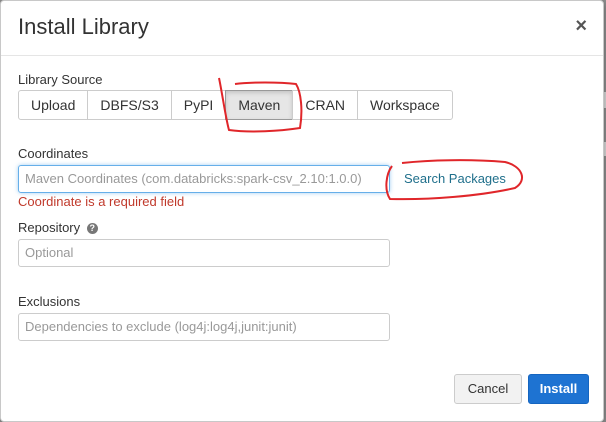  I want to click on repository-input: Optional, so click(204, 253).